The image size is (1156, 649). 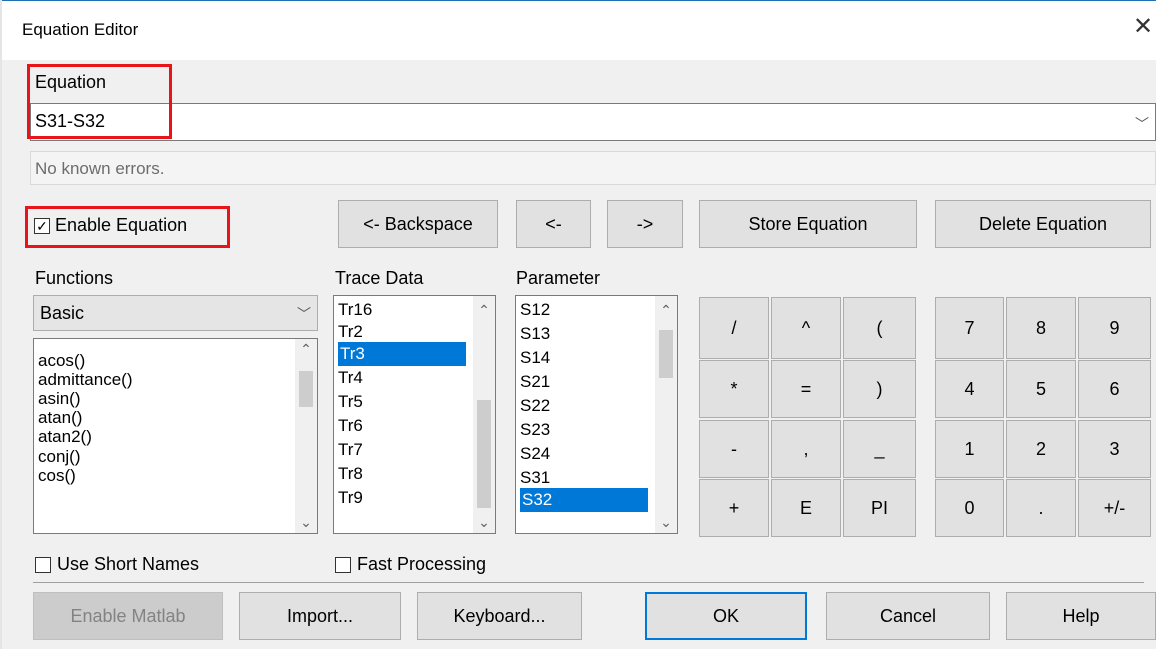 What do you see at coordinates (535, 310) in the screenshot?
I see `list-item: S12` at bounding box center [535, 310].